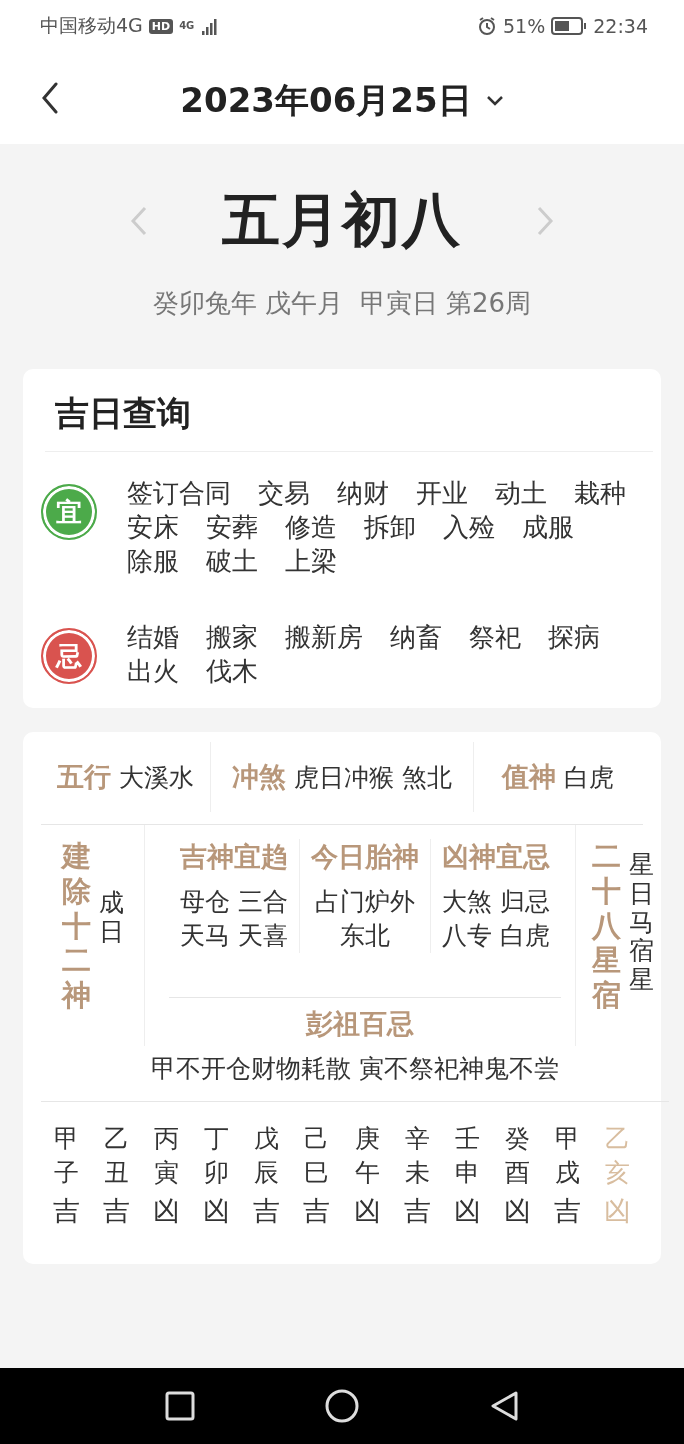 This screenshot has height=1444, width=684. Describe the element at coordinates (205, 936) in the screenshot. I see `detail-value: 天马` at that location.